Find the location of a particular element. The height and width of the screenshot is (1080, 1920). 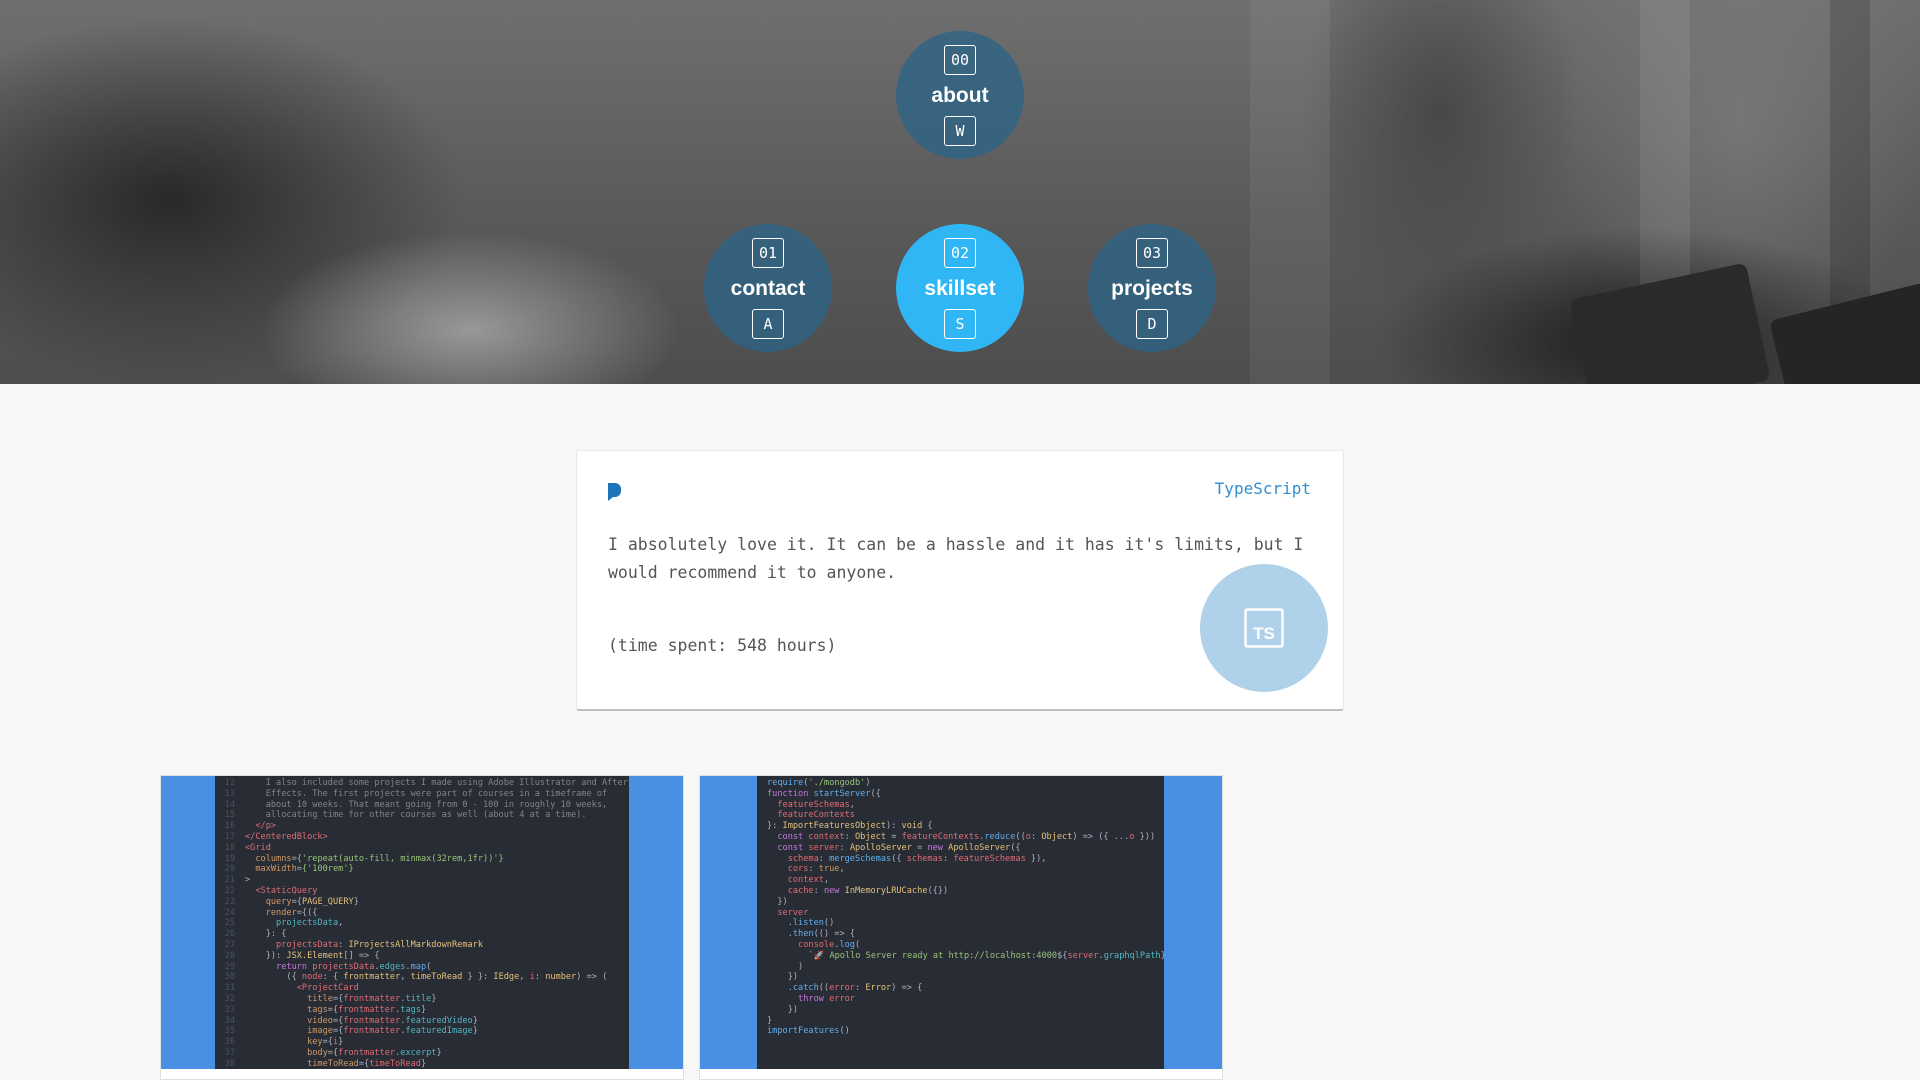

code-line: .listen() is located at coordinates (965, 923).